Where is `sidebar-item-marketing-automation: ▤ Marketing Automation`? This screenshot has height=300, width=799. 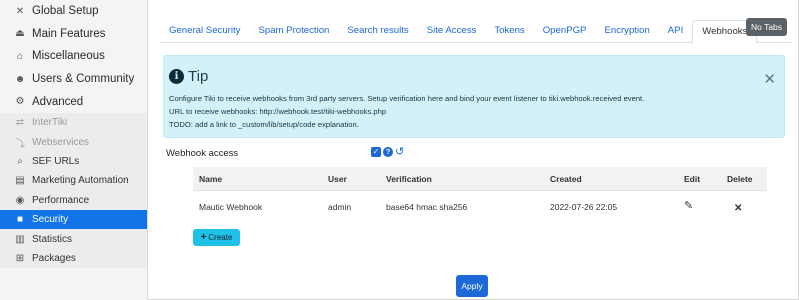 sidebar-item-marketing-automation: ▤ Marketing Automation is located at coordinates (73, 181).